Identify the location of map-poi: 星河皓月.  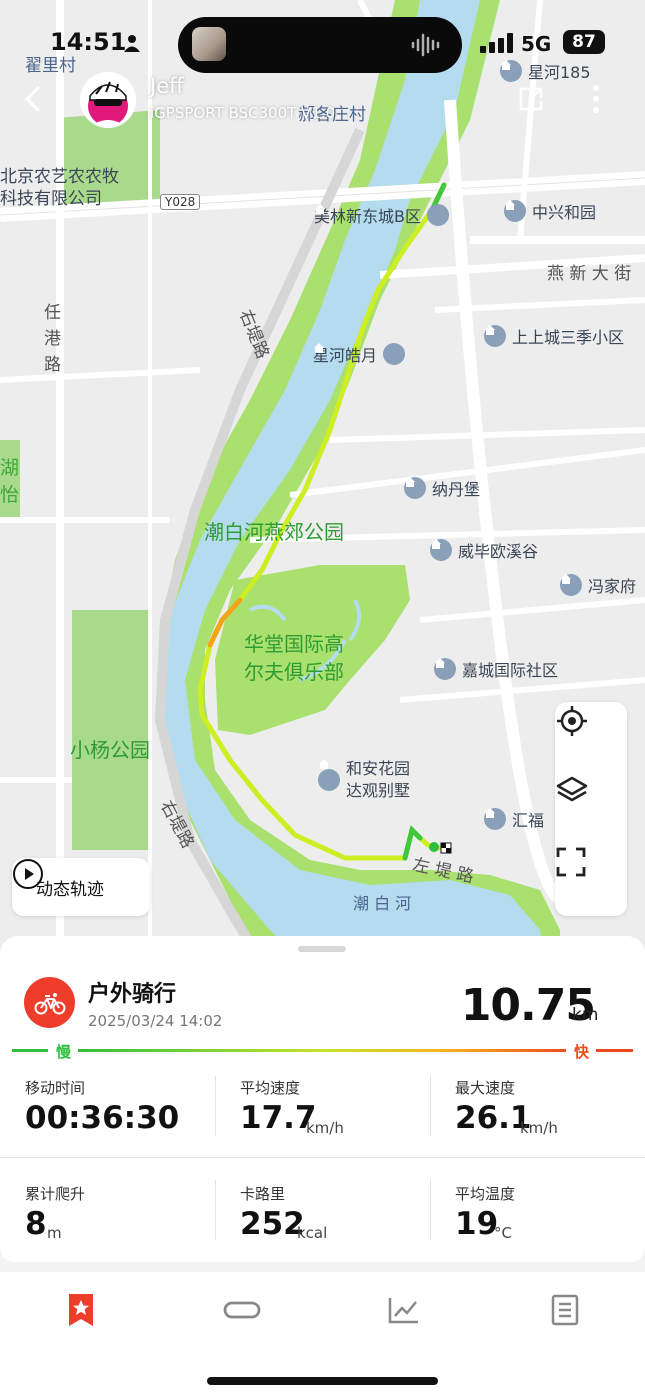
(359, 354).